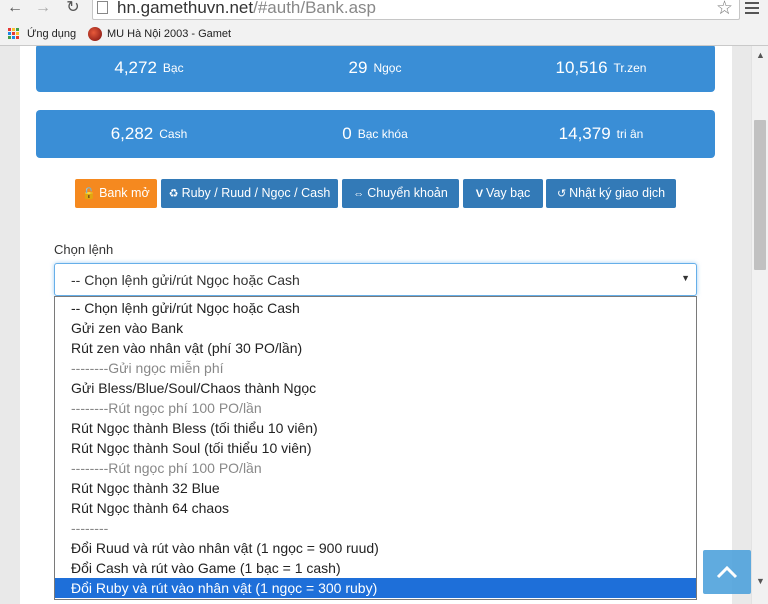 The height and width of the screenshot is (604, 768). I want to click on ruby-ruud-ngoc-cash-button: ♻ Ruby / Ruud / Ngọc / Cash, so click(249, 193).